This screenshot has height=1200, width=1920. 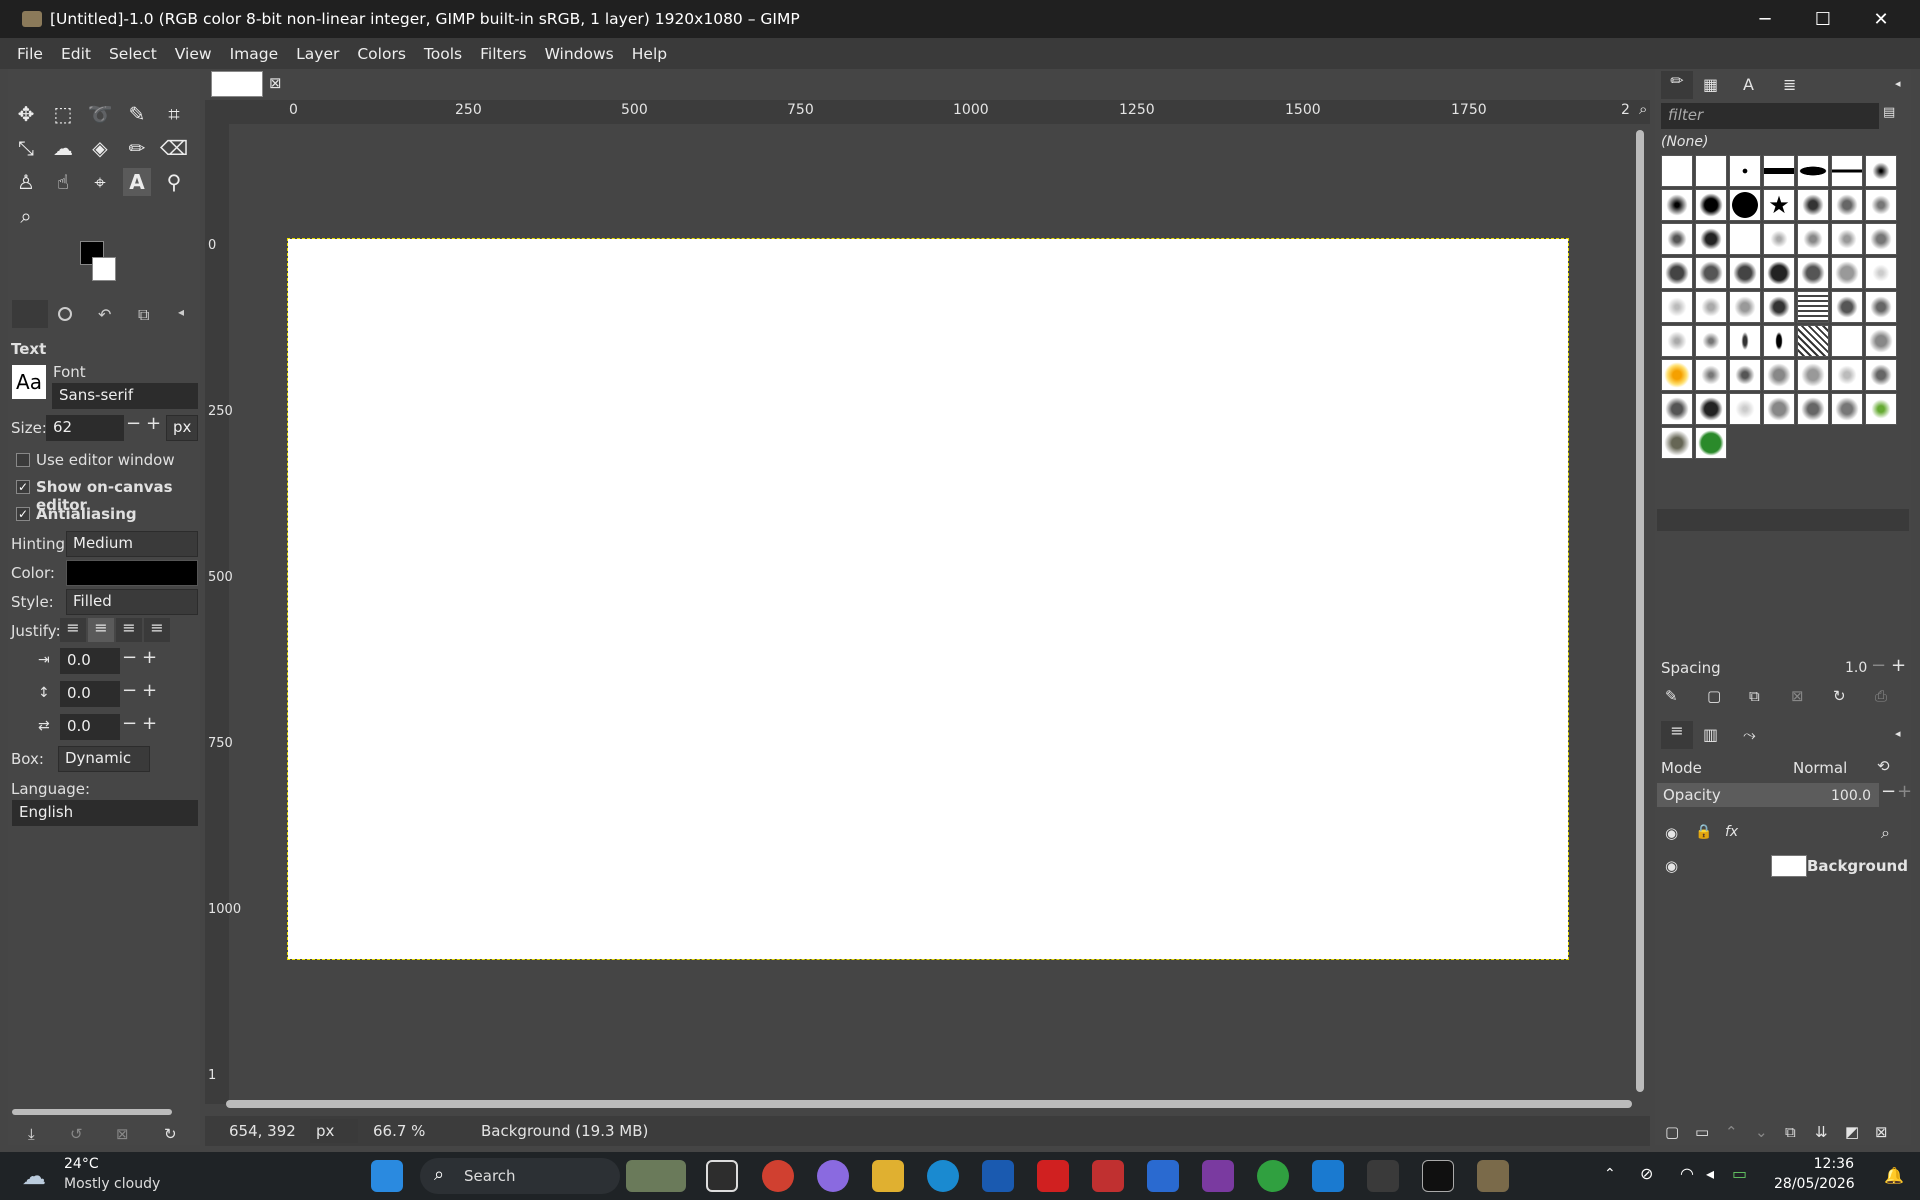 I want to click on line-spacing-increase-button: +, so click(x=149, y=690).